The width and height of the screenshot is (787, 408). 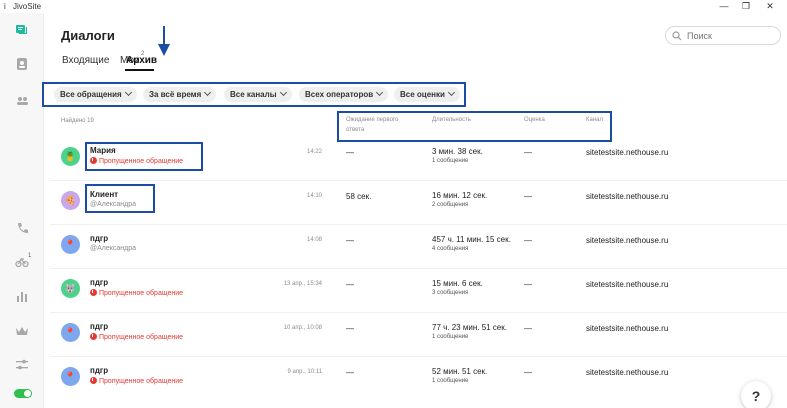 I want to click on avatar: 🐺, so click(x=70, y=288).